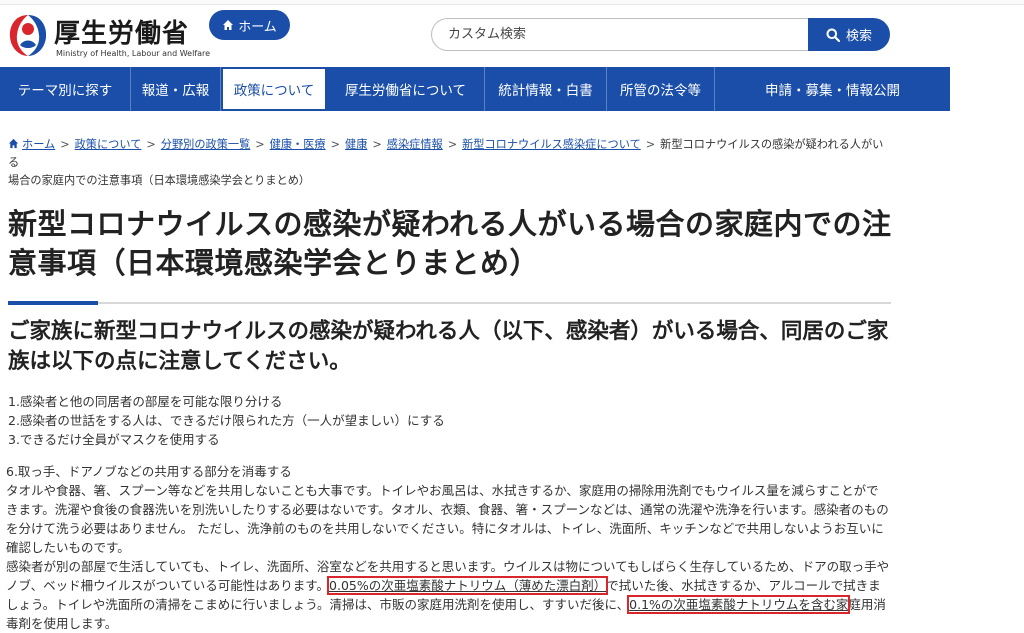  What do you see at coordinates (38, 144) in the screenshot?
I see `breadcrumb-link-home: ホーム` at bounding box center [38, 144].